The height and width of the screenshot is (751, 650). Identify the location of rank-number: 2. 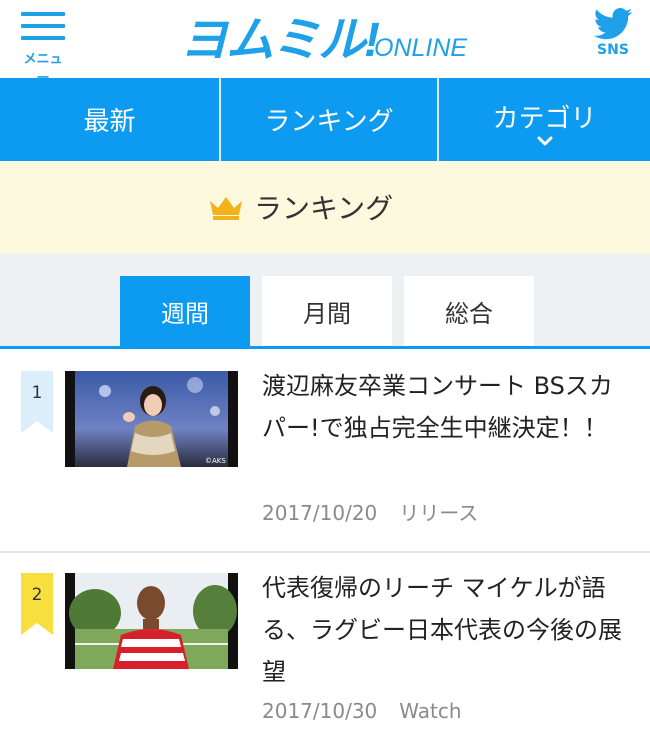
(37, 595).